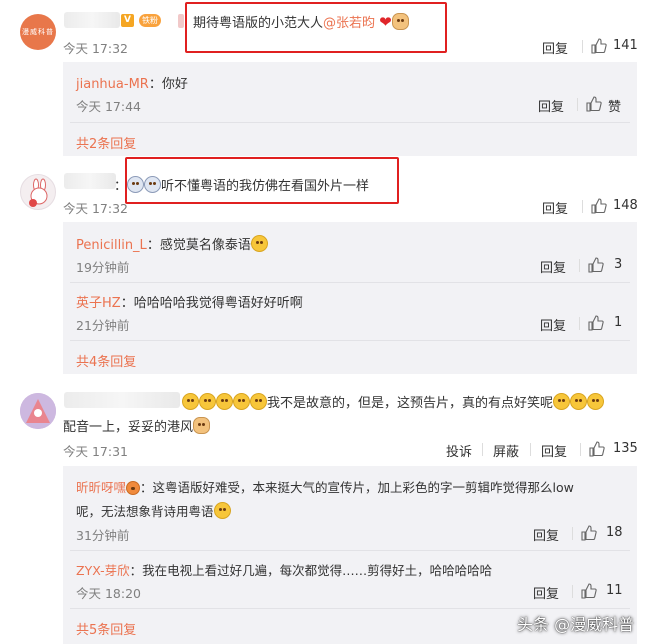  I want to click on reply-item: jianhua-MR：你好, so click(132, 82).